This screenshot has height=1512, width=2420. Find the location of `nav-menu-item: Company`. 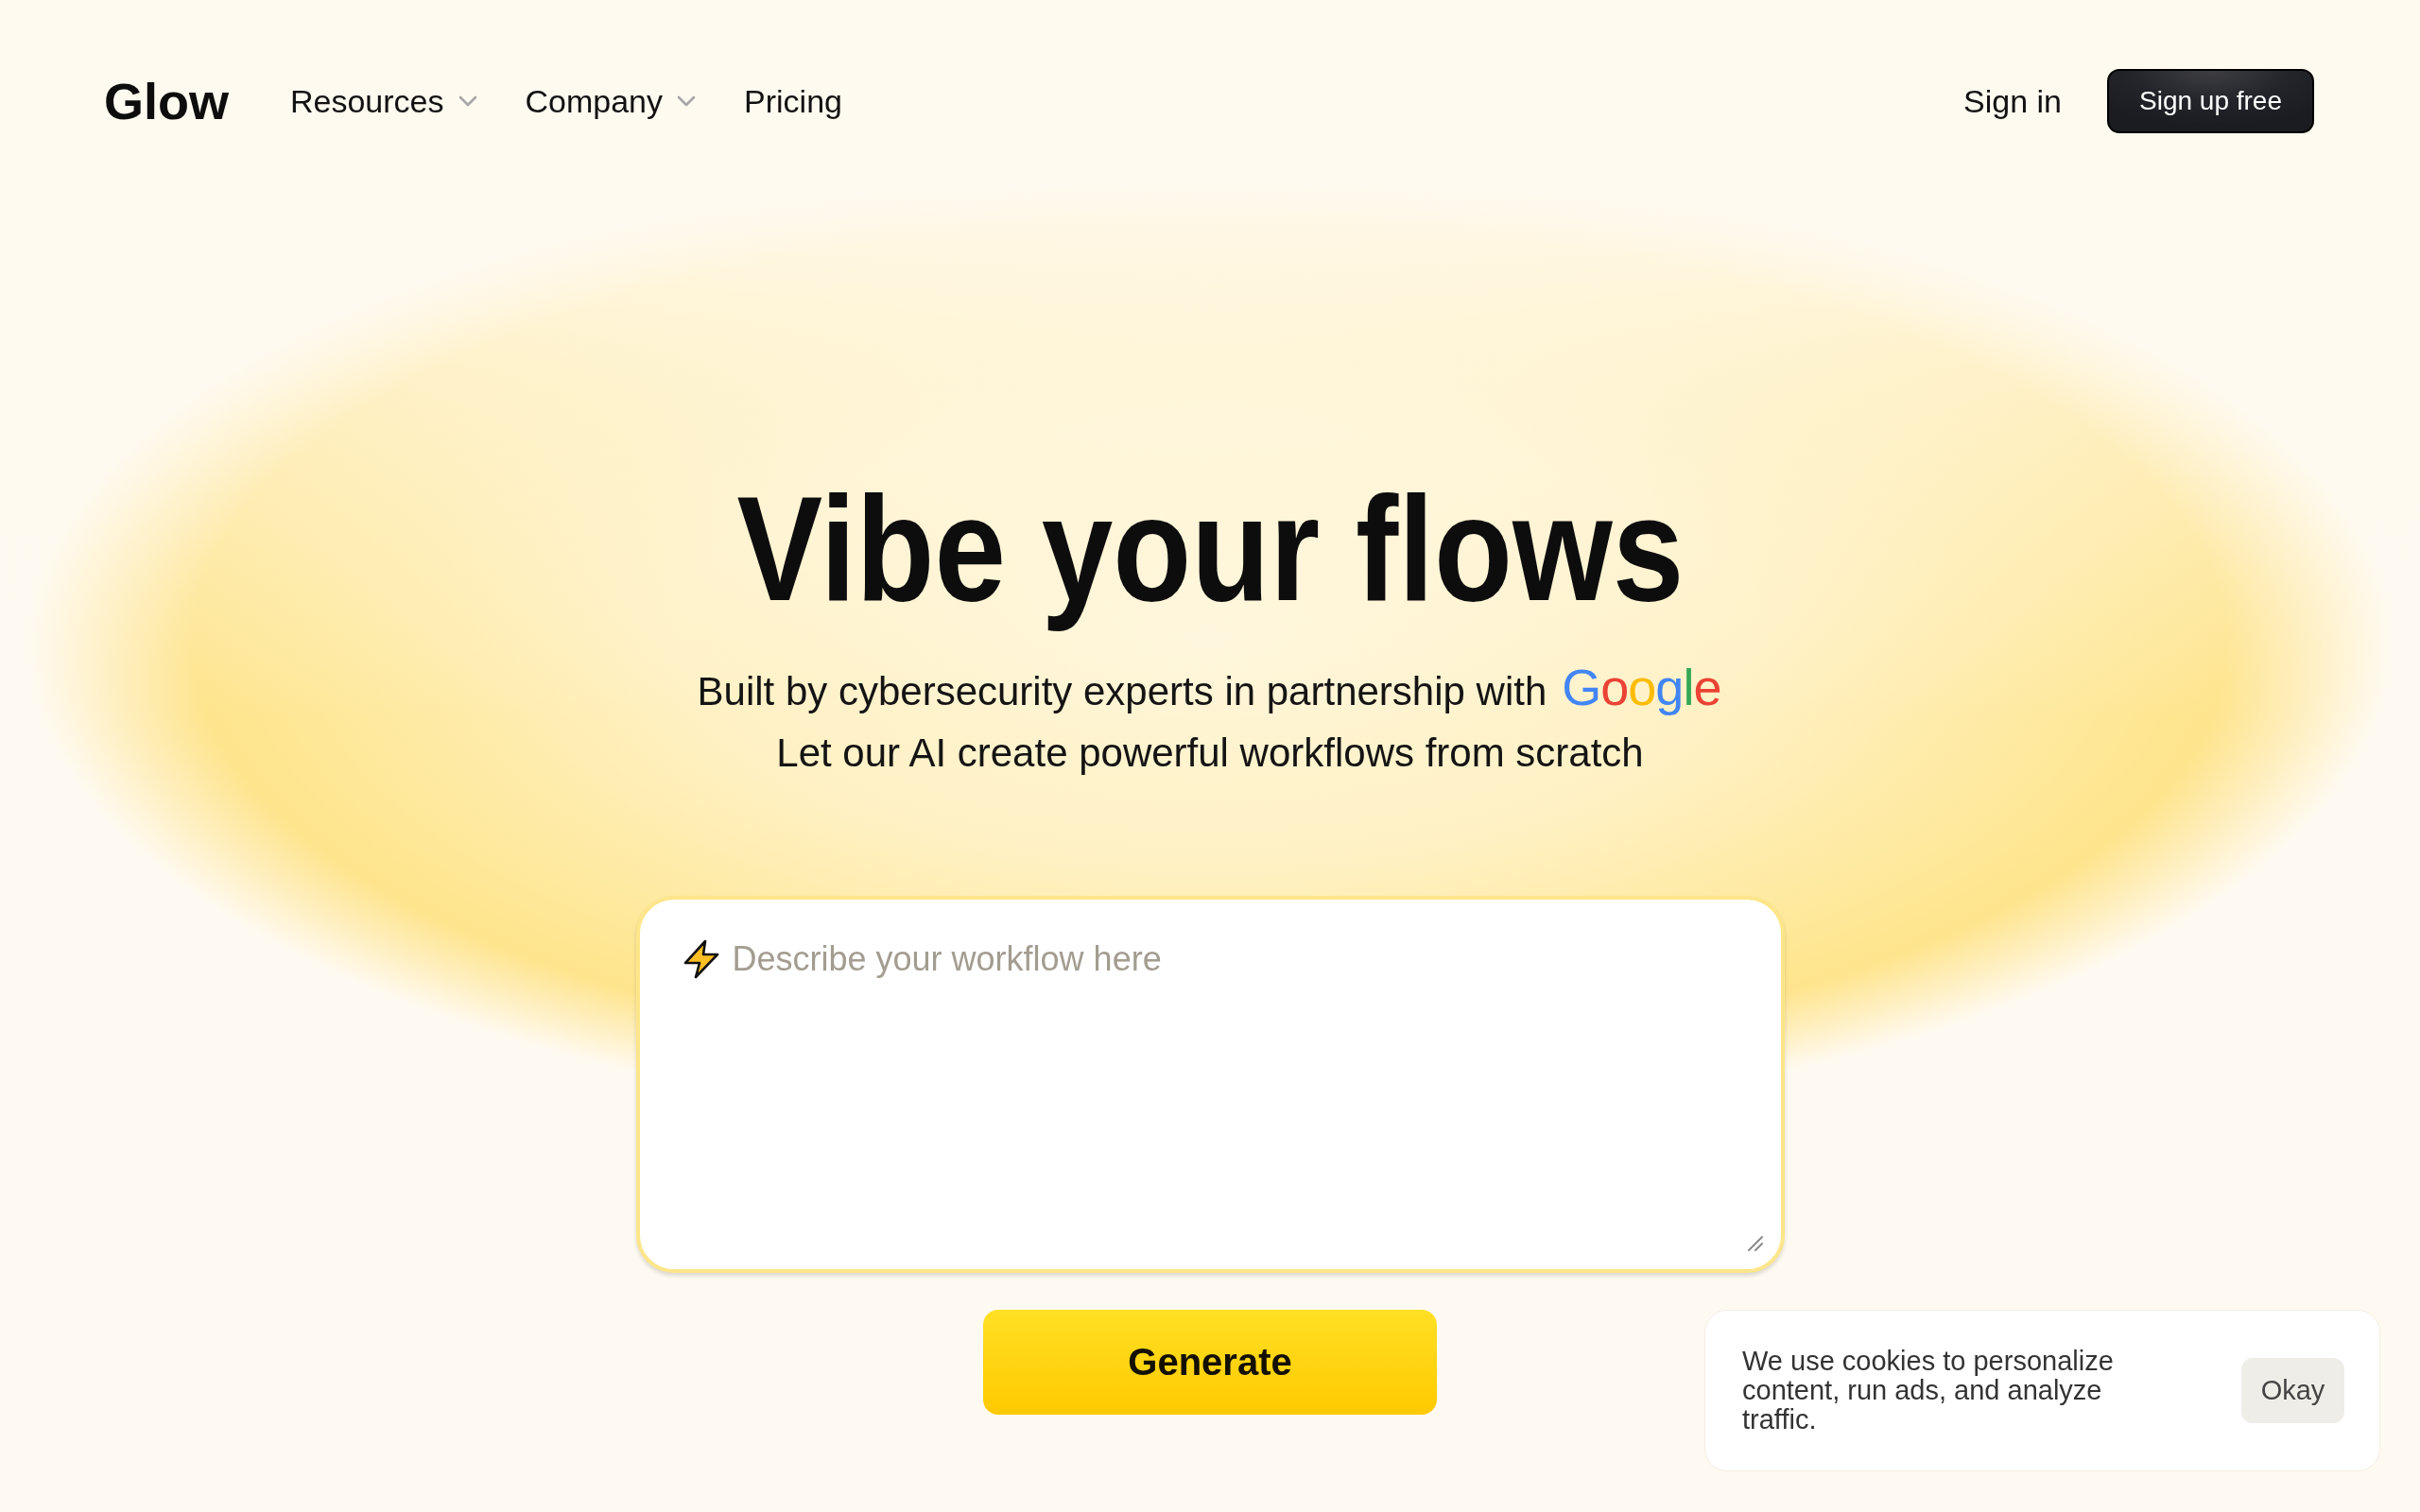

nav-menu-item: Company is located at coordinates (611, 101).